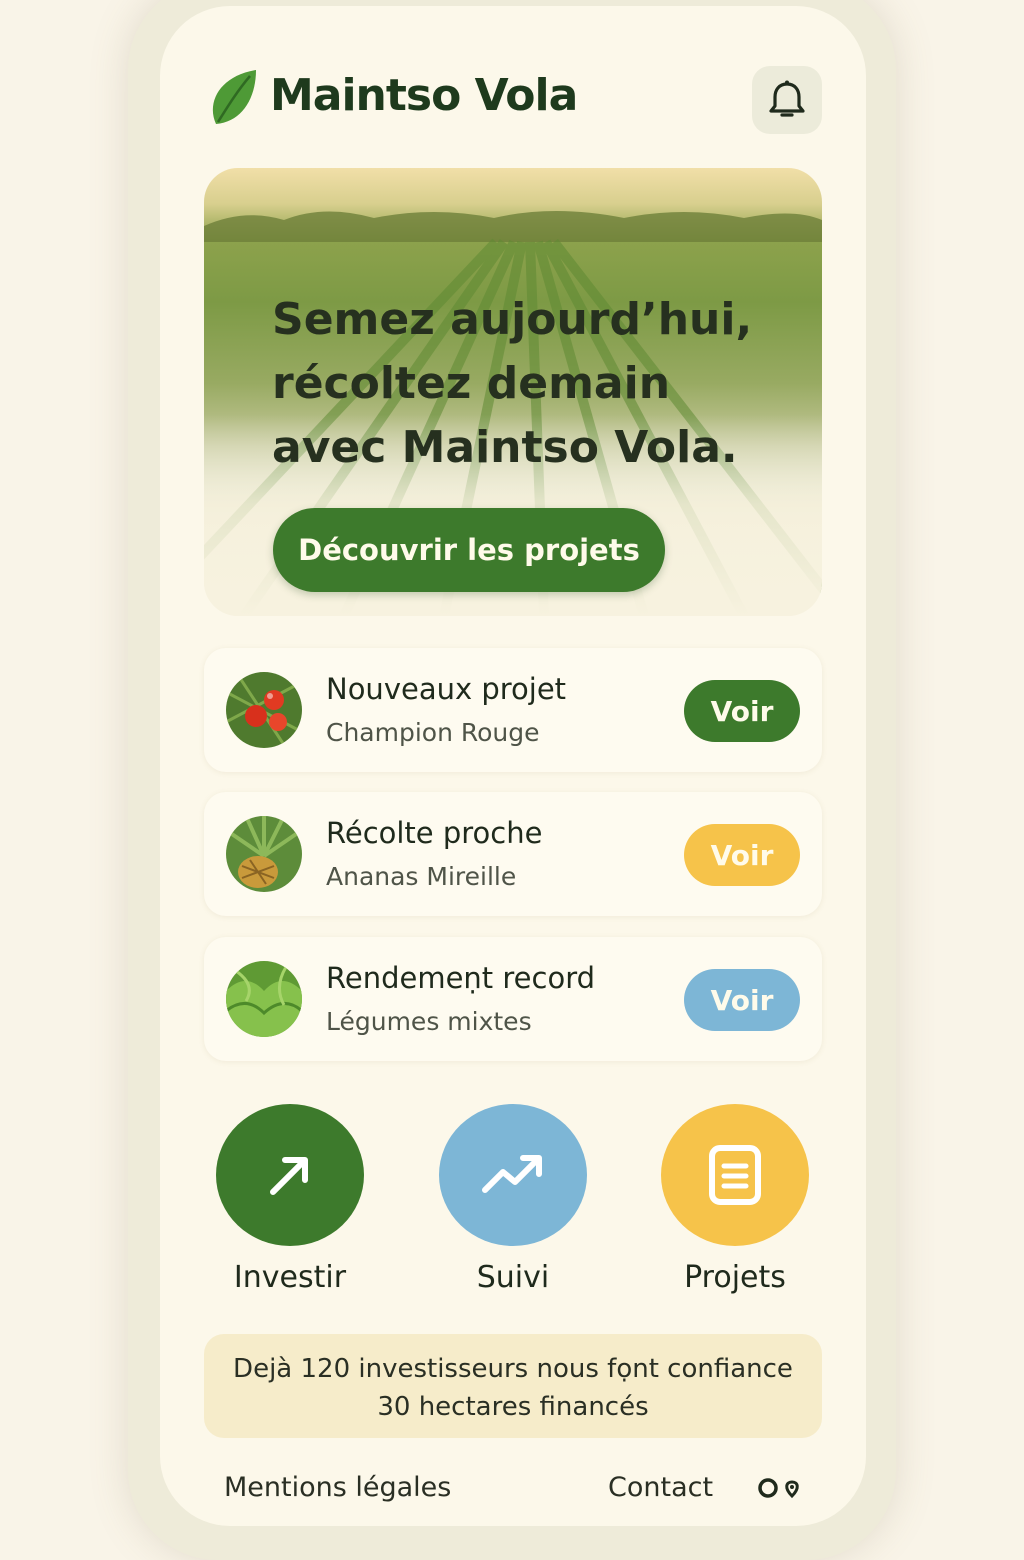 This screenshot has height=1560, width=1024. Describe the element at coordinates (264, 854) in the screenshot. I see `pineapple-thumbnail` at that location.